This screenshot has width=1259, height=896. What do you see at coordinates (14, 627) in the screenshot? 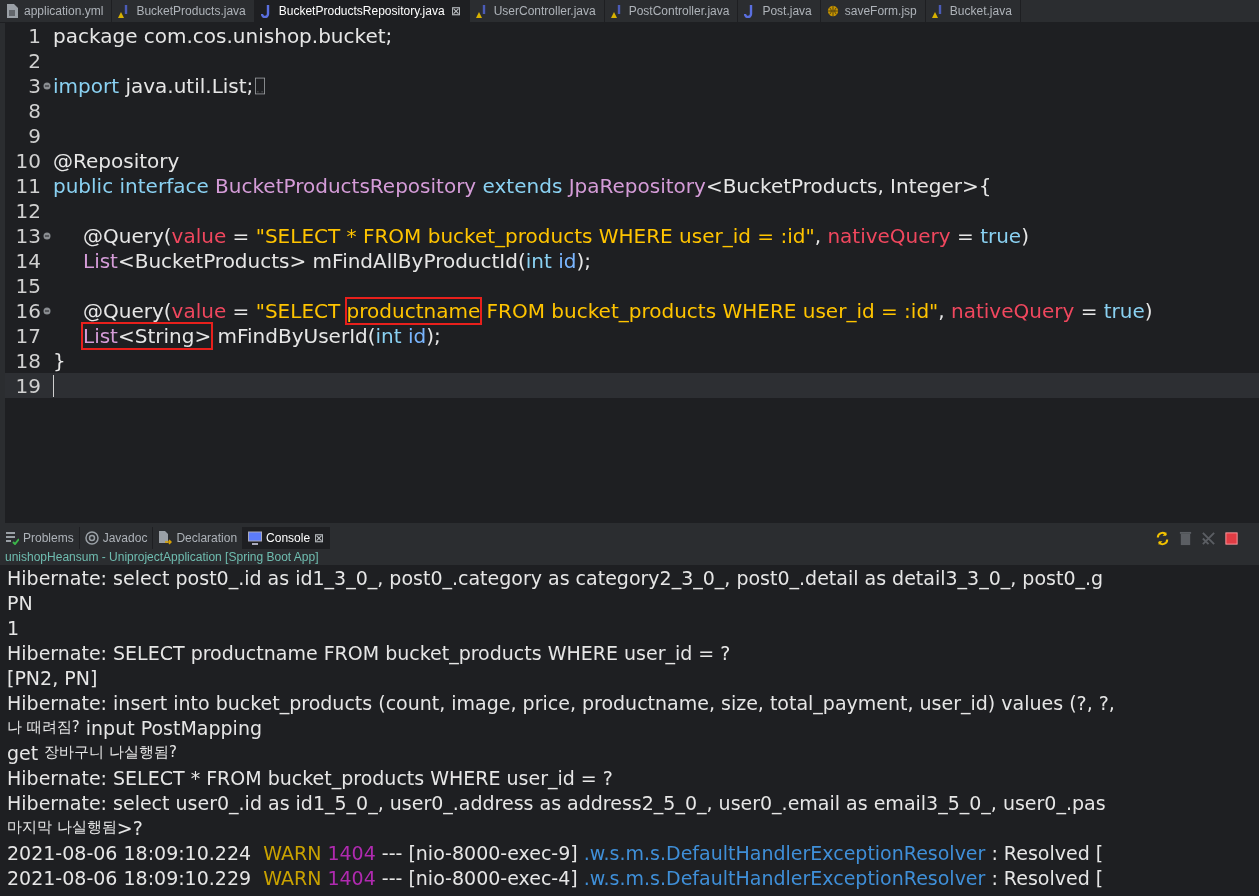
I see `console-line: 1` at bounding box center [14, 627].